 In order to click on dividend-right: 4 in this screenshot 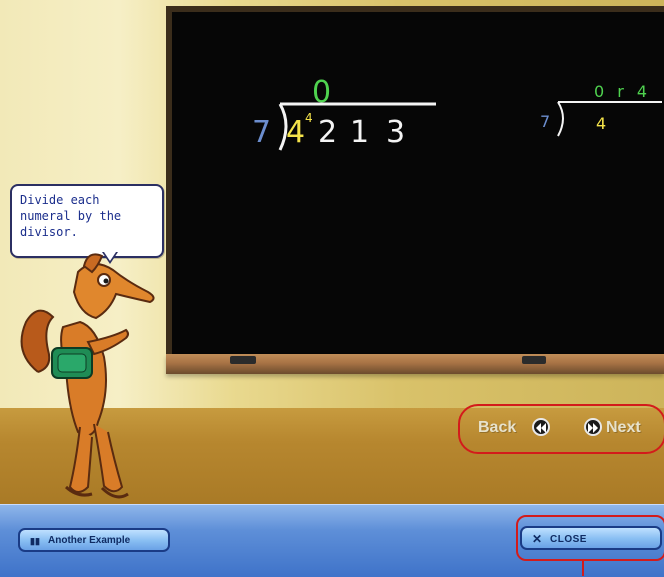, I will do `click(601, 123)`.